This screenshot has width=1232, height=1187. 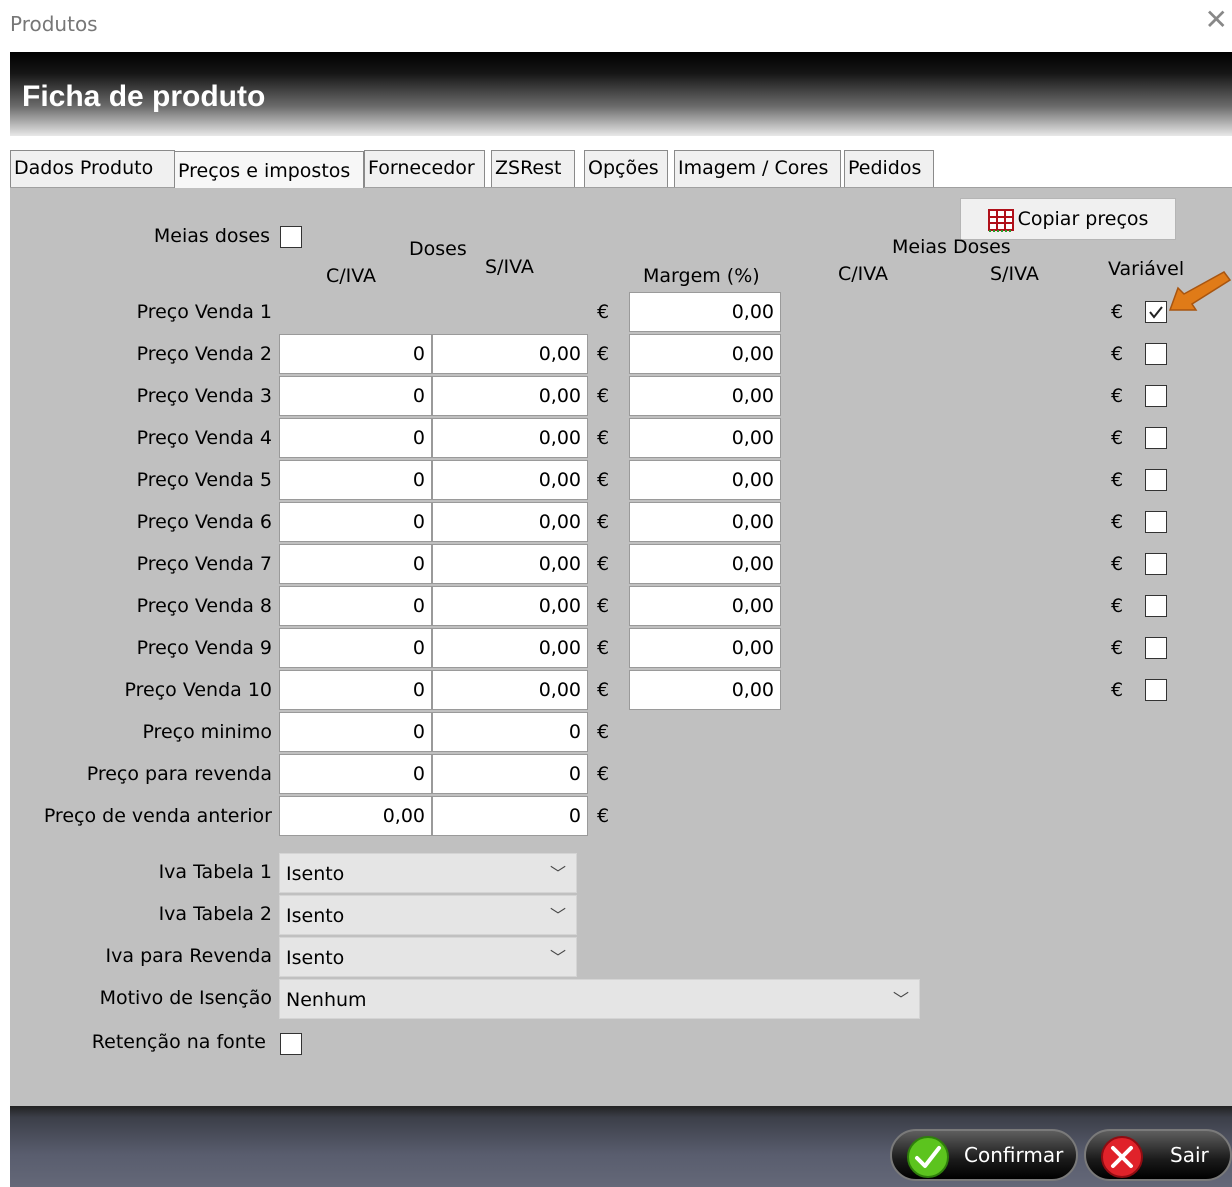 I want to click on header-siva: S/IVA, so click(x=509, y=267).